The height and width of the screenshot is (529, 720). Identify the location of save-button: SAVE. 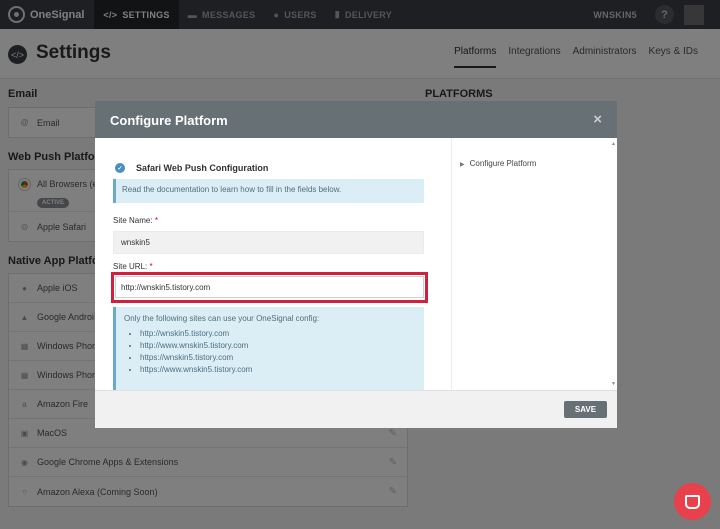
(585, 409).